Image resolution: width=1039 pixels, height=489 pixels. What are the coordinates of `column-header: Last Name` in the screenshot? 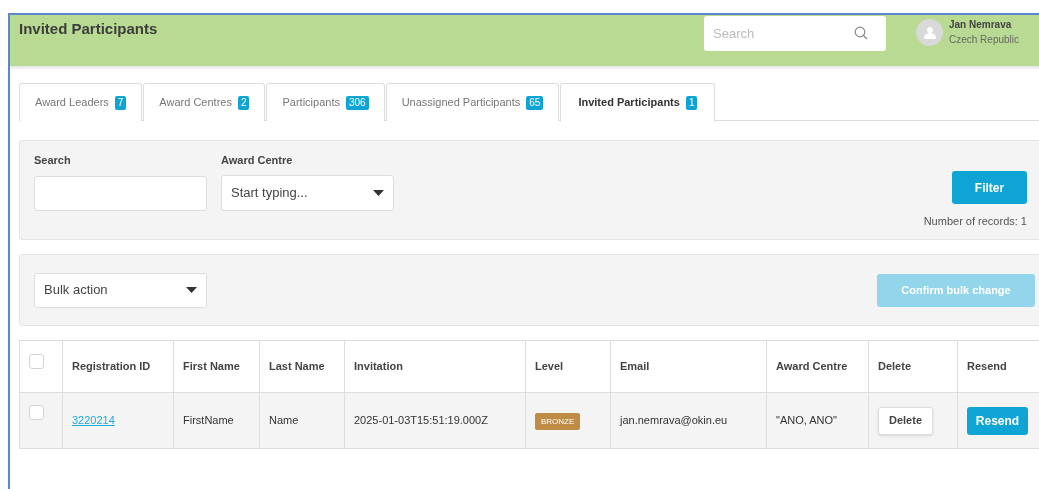 It's located at (297, 366).